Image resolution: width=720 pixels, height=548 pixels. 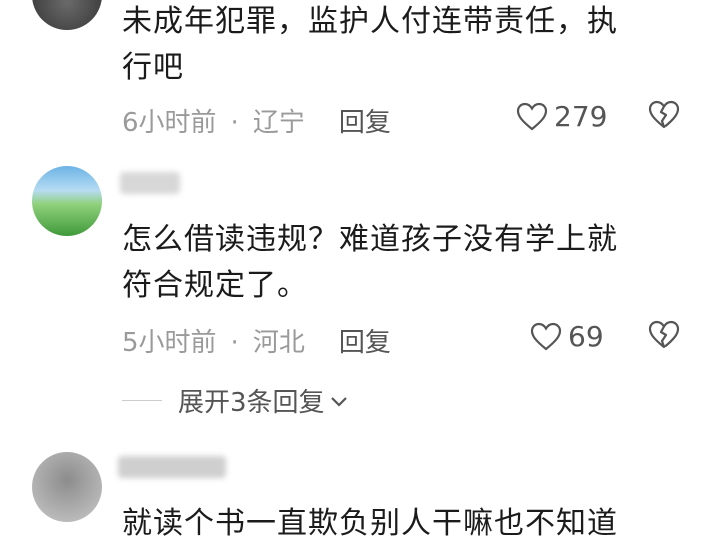 I want to click on comment-meta: 6小时前 · 辽宁 回复, so click(x=256, y=120).